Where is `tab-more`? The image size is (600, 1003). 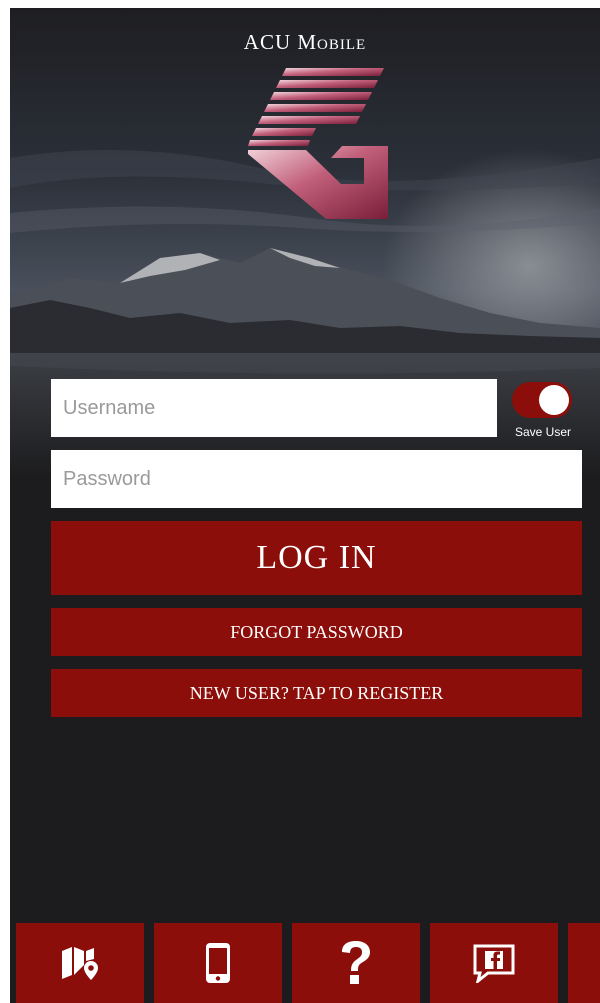
tab-more is located at coordinates (584, 963).